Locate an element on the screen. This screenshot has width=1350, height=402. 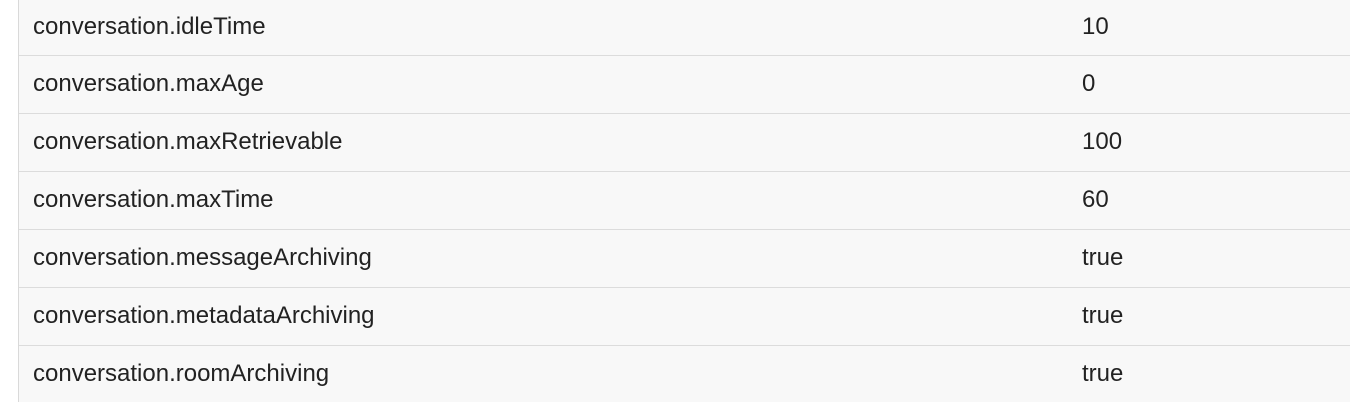
property-value: 100 is located at coordinates (1216, 142).